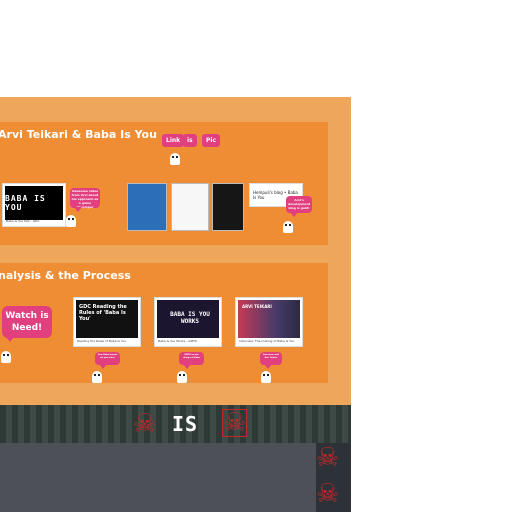 The height and width of the screenshot is (512, 512). I want to click on game-area: ☠ IS ☠ ☠ ☠, so click(175, 458).